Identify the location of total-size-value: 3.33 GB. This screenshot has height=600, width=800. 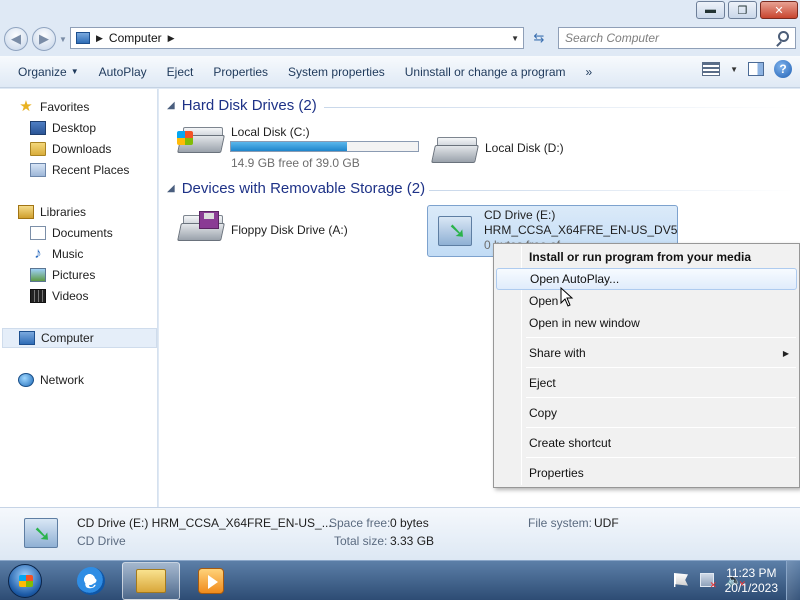
(412, 541).